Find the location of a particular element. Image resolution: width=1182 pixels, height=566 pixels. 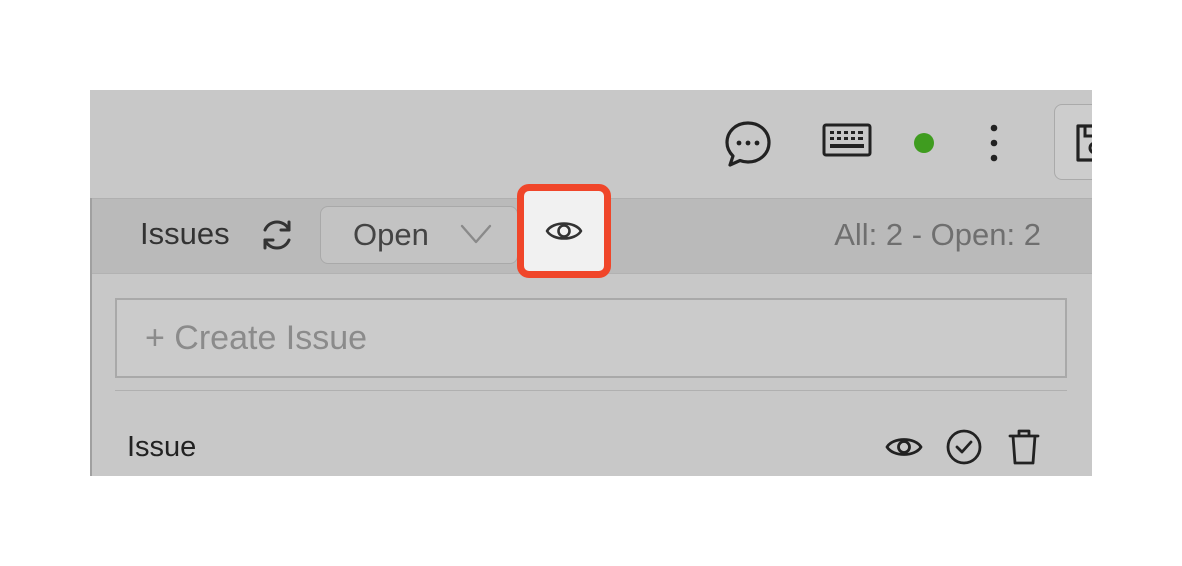

status-filter-select: Open is located at coordinates (419, 235).